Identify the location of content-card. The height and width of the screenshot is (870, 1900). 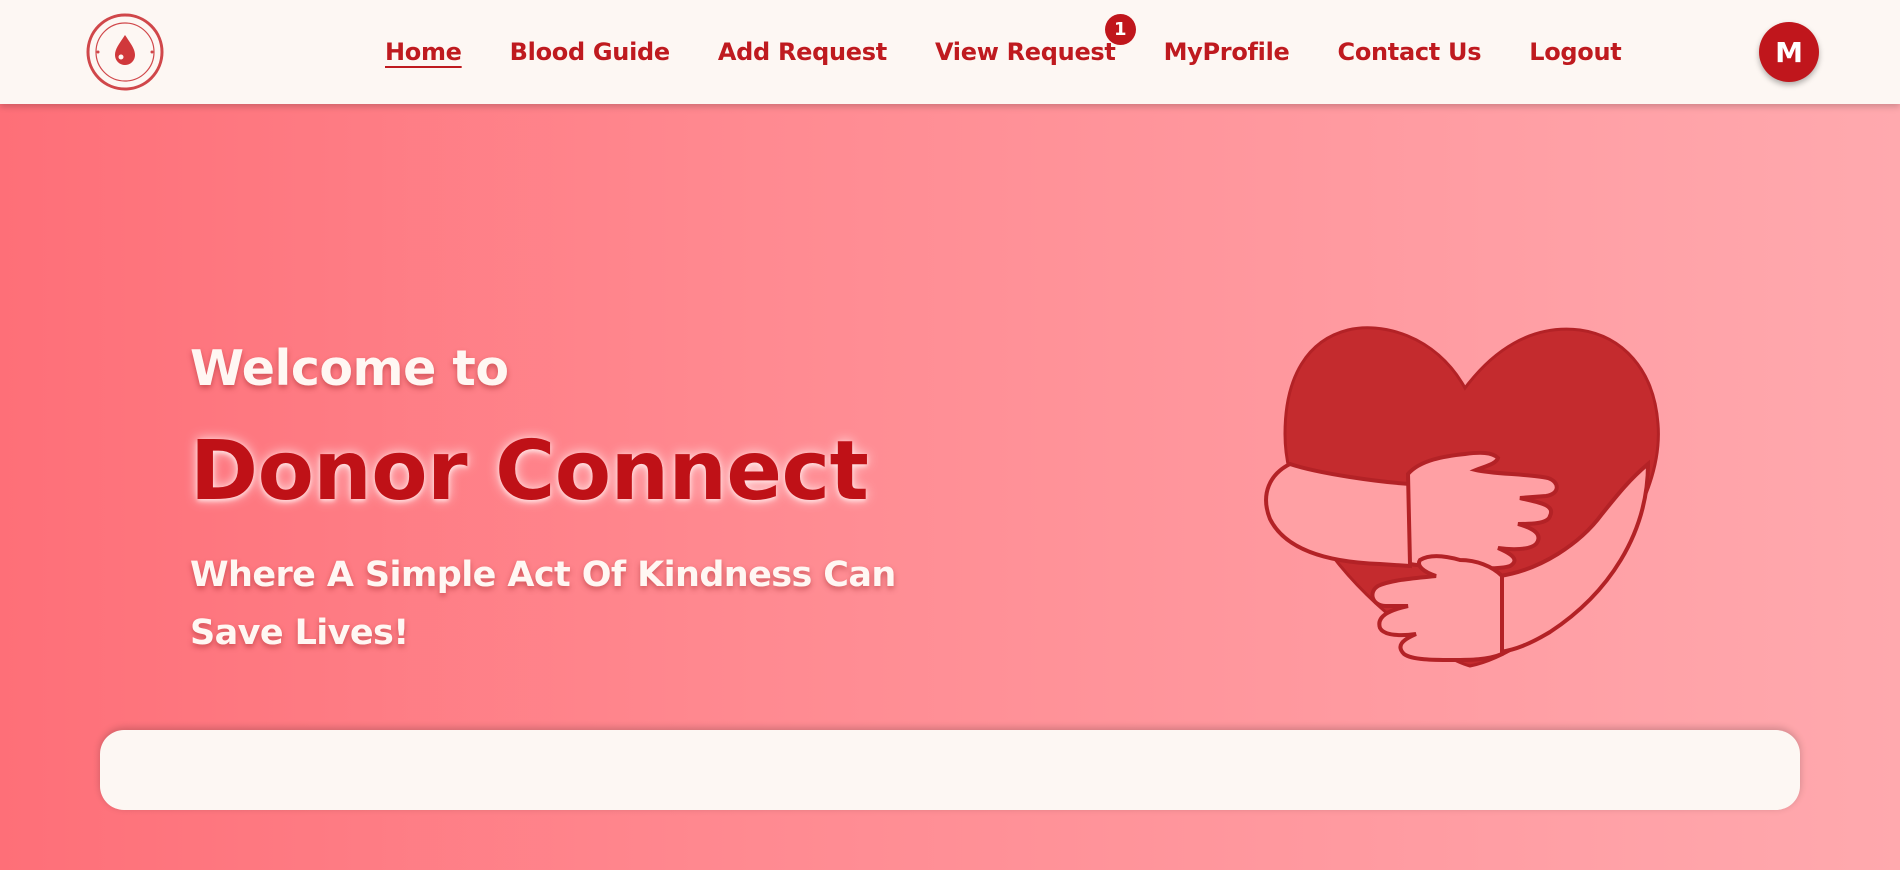
(950, 770).